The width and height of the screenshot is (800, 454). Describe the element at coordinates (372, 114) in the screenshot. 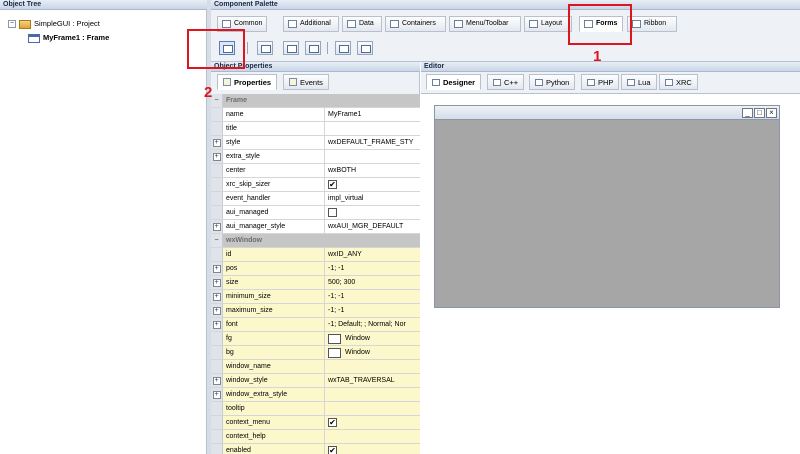

I see `property-value: MyFrame1` at that location.